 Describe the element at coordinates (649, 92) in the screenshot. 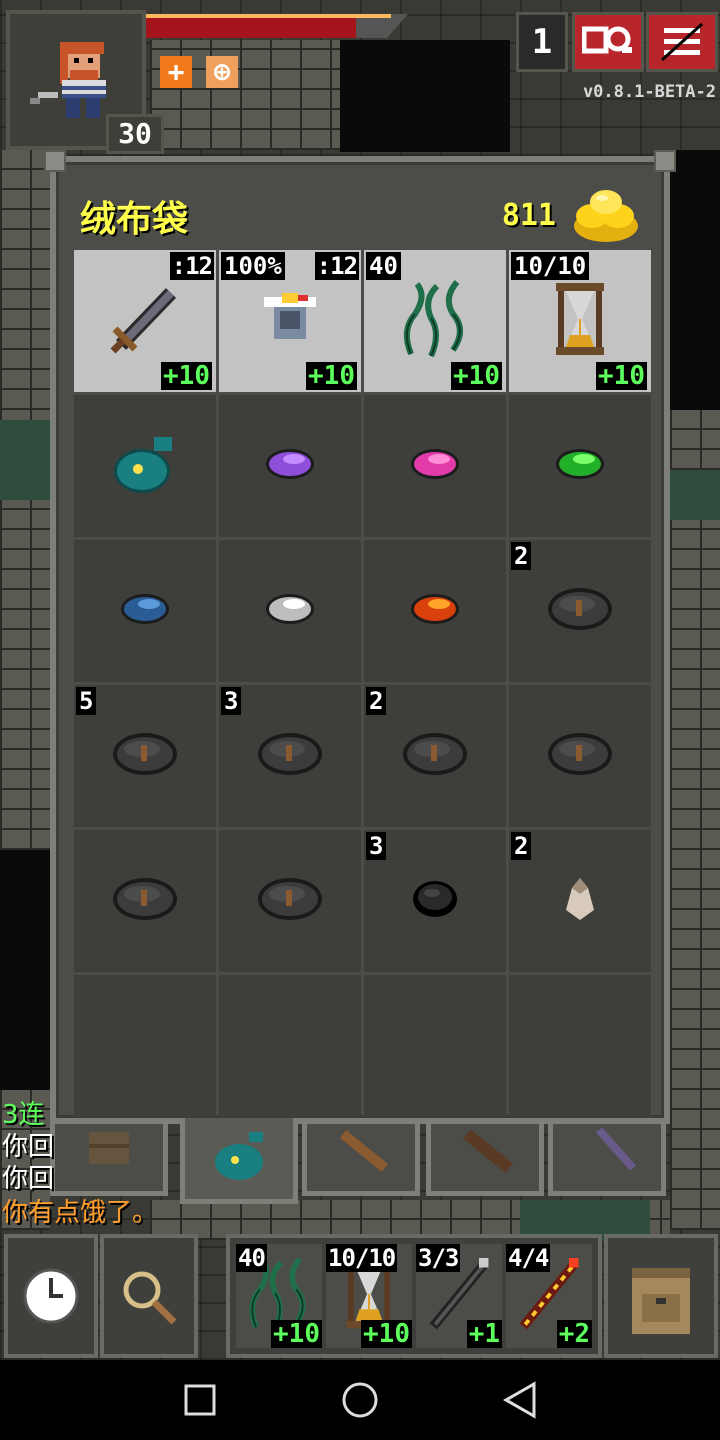

I see `version-label: v0.8.1-BETA-2` at that location.